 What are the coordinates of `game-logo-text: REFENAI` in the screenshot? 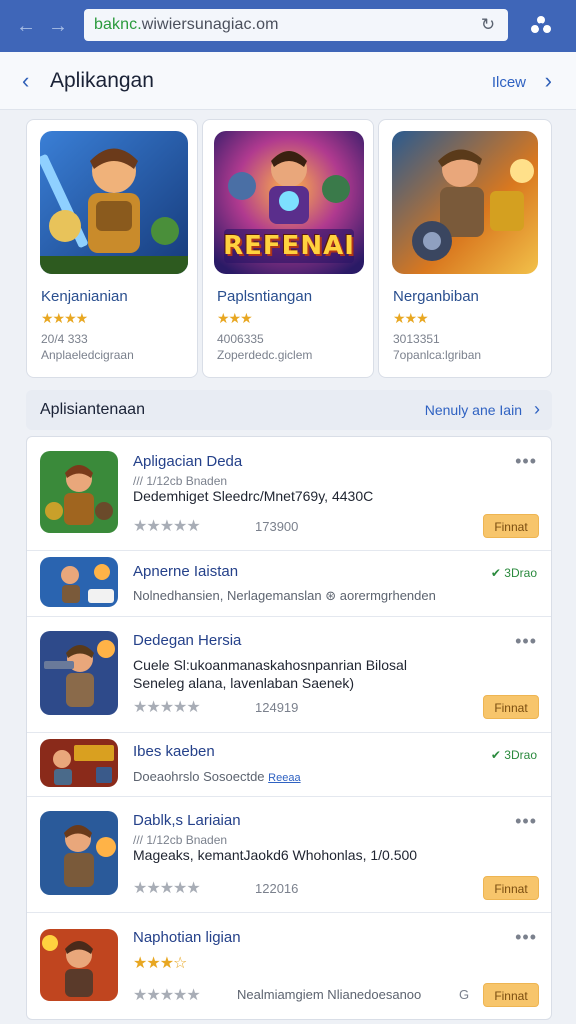 It's located at (289, 246).